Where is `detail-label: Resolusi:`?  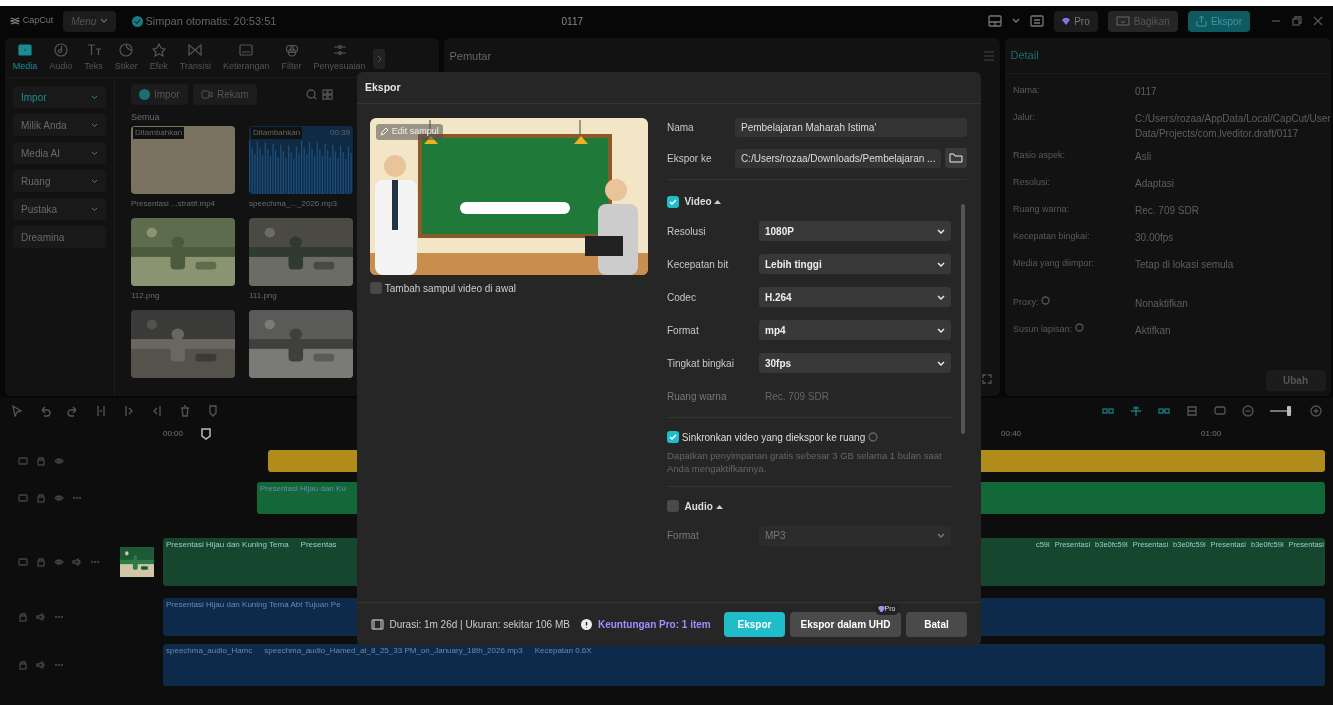
detail-label: Resolusi: is located at coordinates (1031, 182).